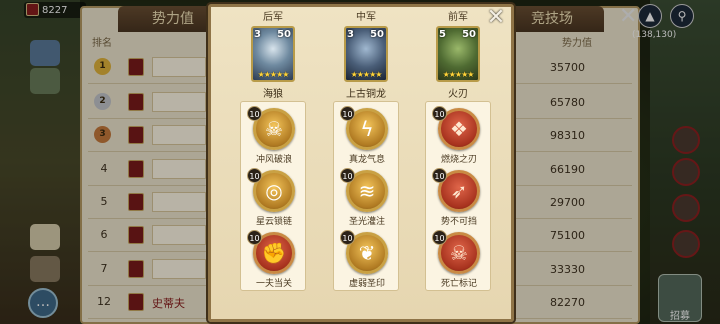  What do you see at coordinates (273, 284) in the screenshot?
I see `skill-name: 一夫当关` at bounding box center [273, 284].